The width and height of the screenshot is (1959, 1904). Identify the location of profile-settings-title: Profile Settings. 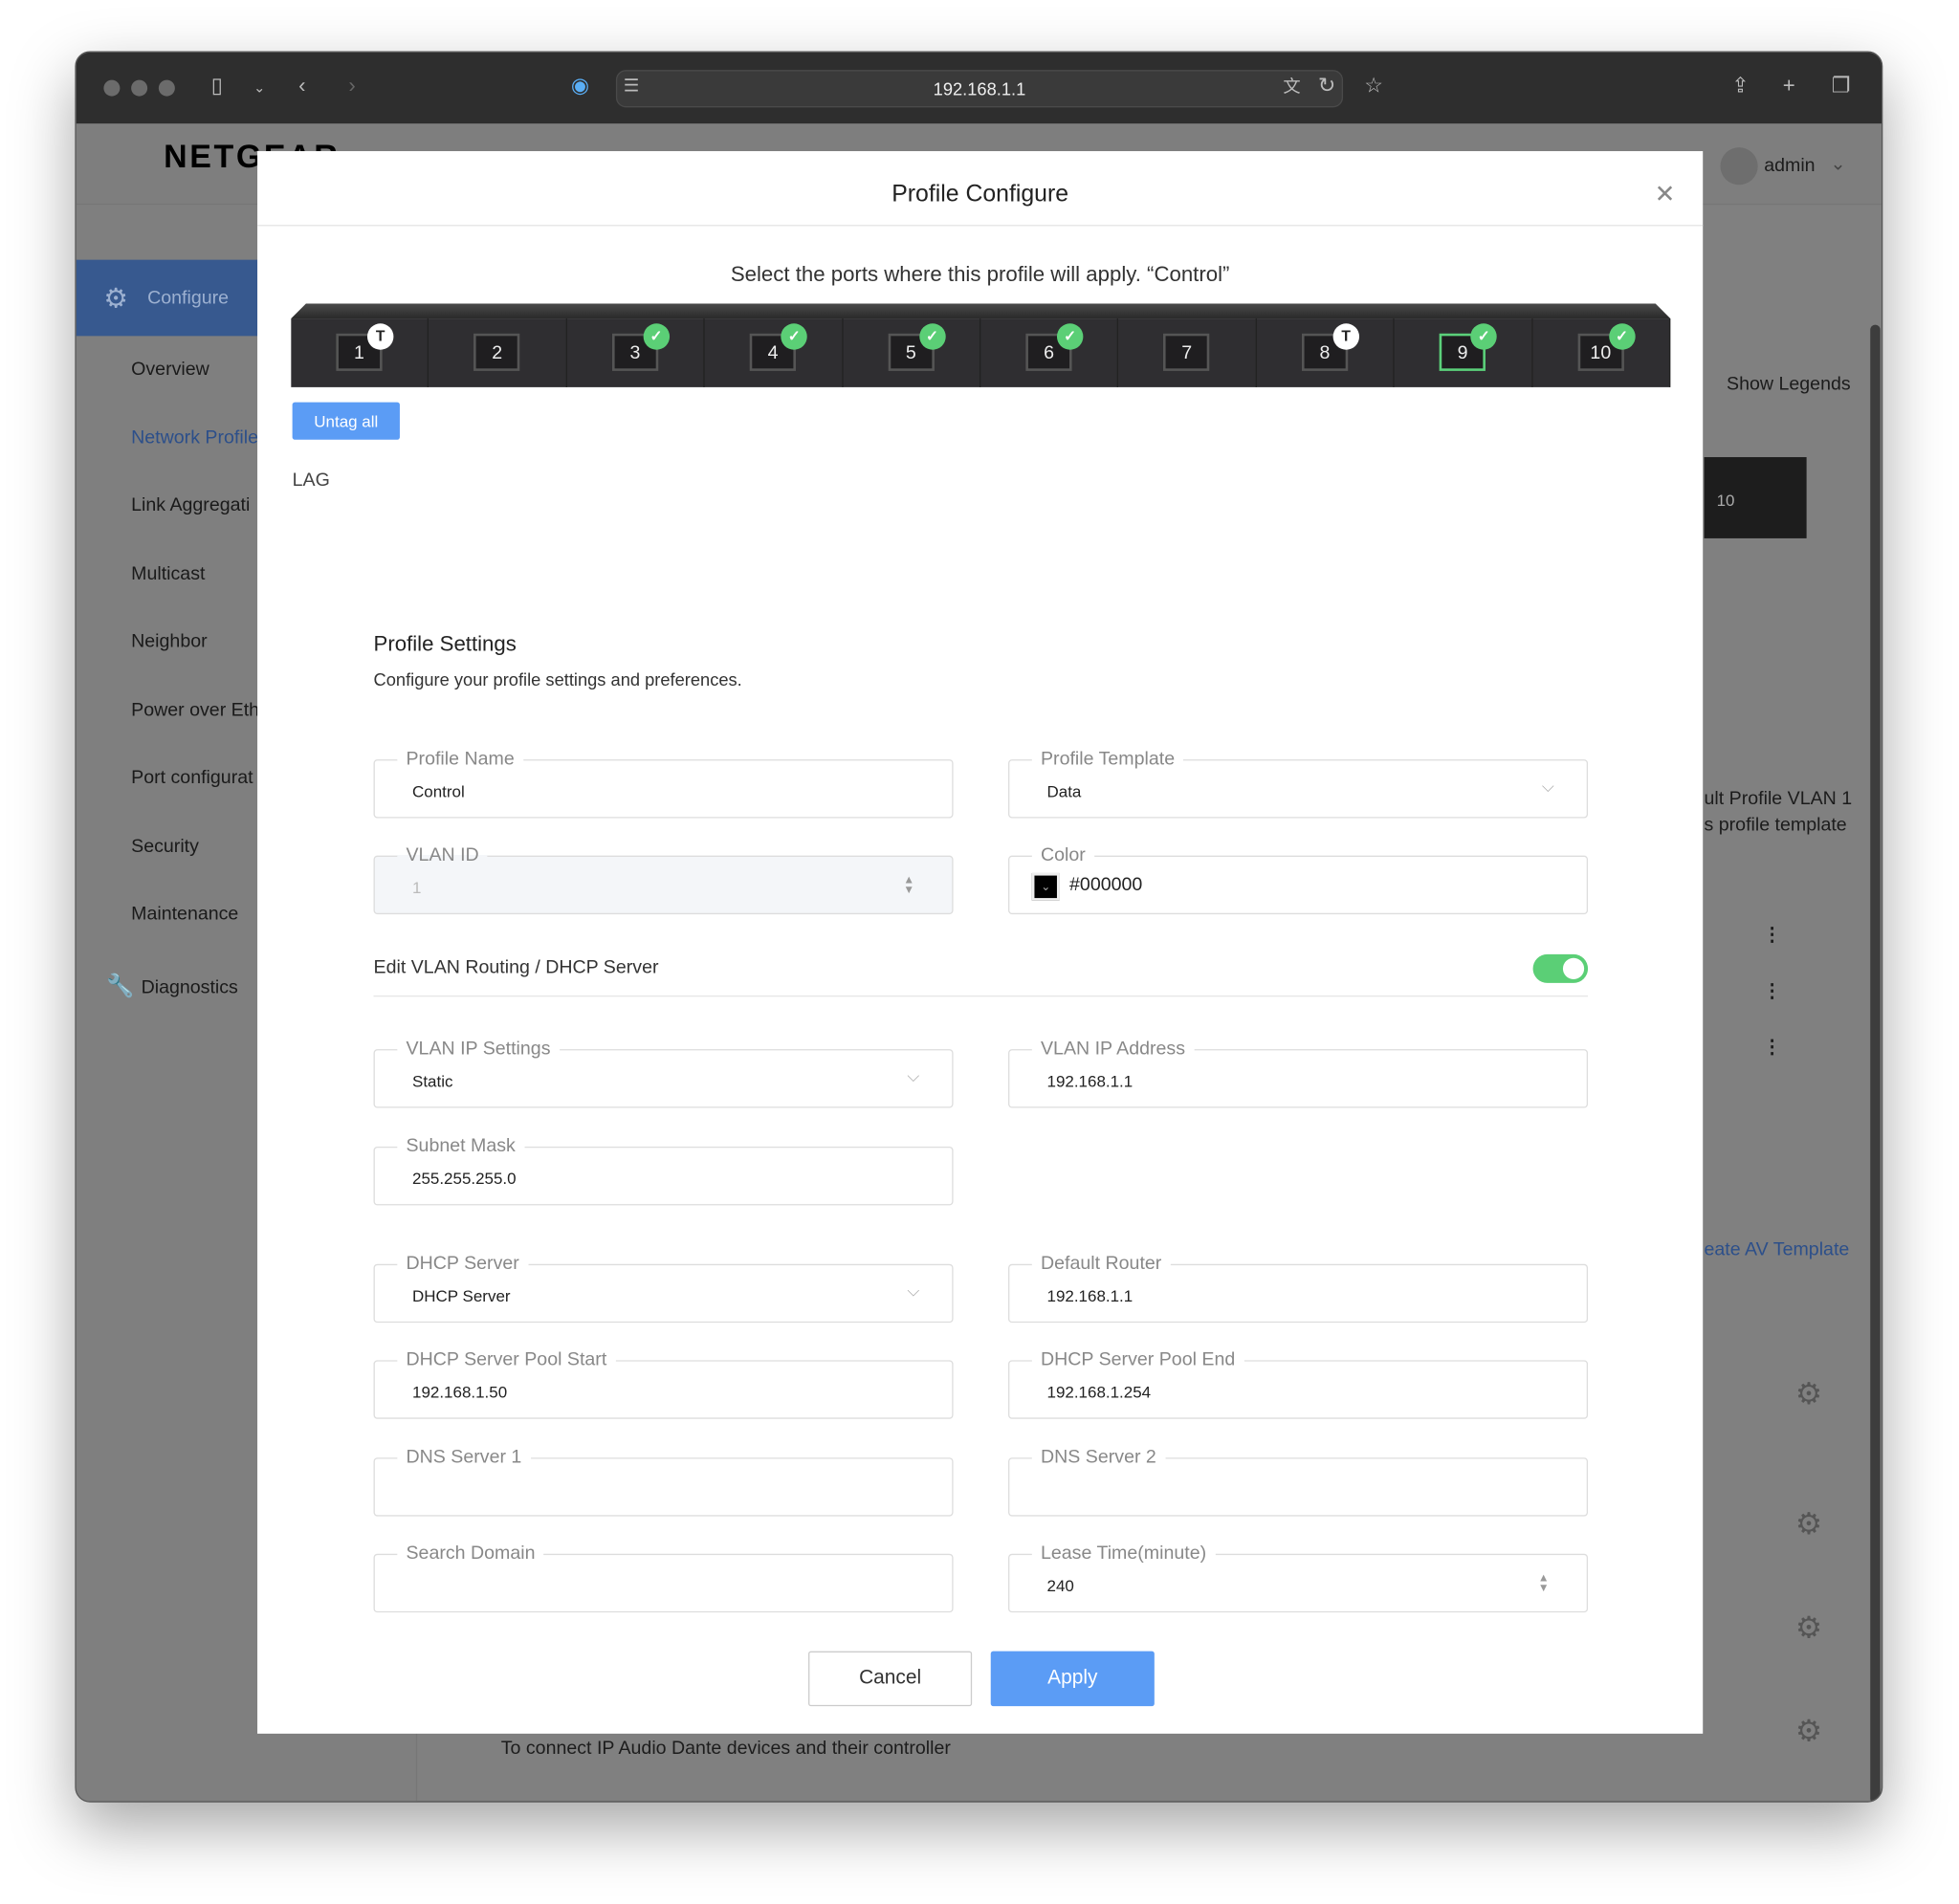
(445, 644).